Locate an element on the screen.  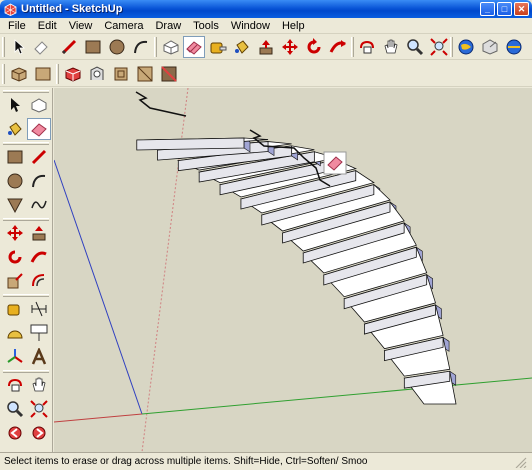
rectangle-tool-button is located at coordinates (93, 47).